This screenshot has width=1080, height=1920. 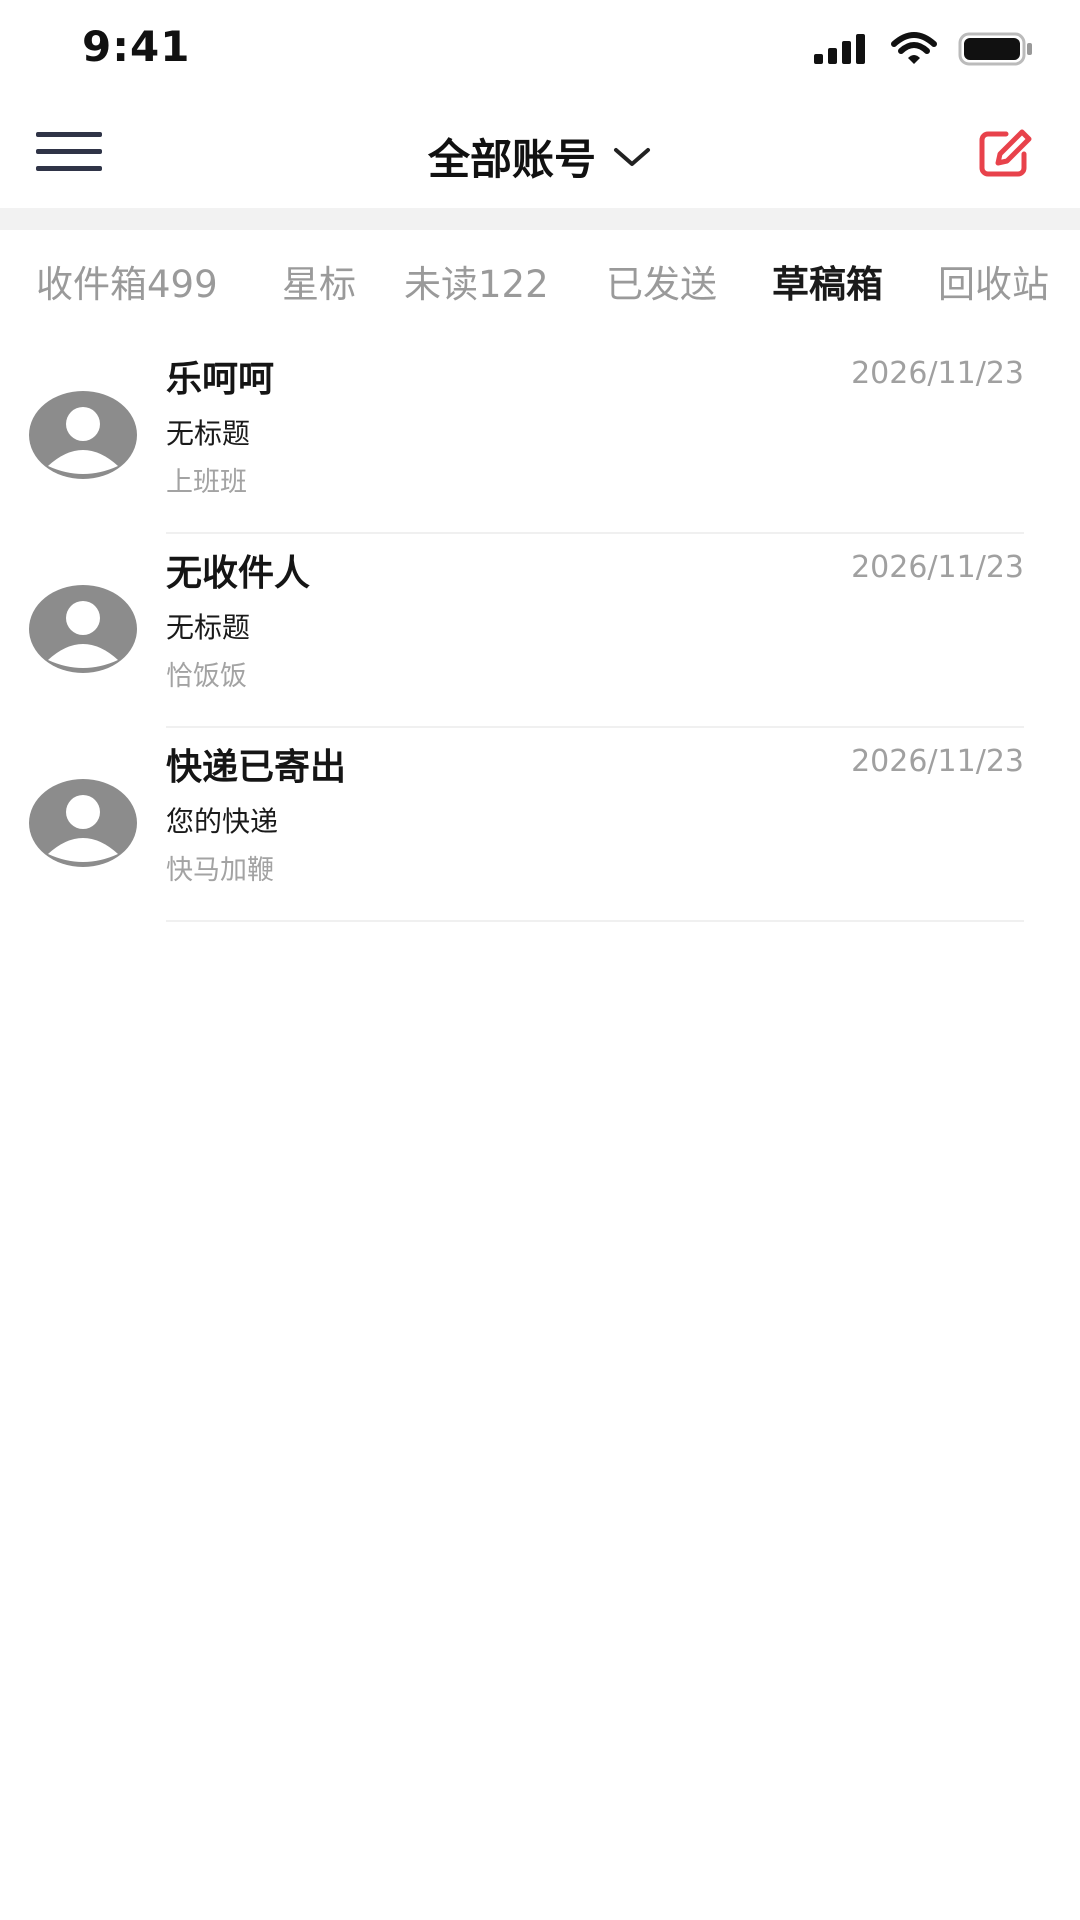 I want to click on menu-icon, so click(x=69, y=152).